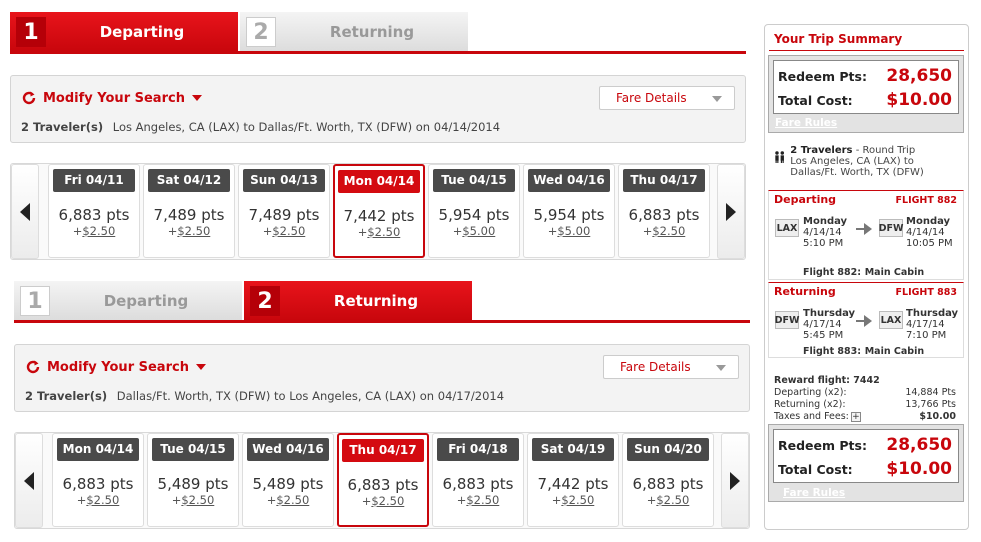  I want to click on date-option: Sat 04/12 7,489 pts +$2.50, so click(189, 211).